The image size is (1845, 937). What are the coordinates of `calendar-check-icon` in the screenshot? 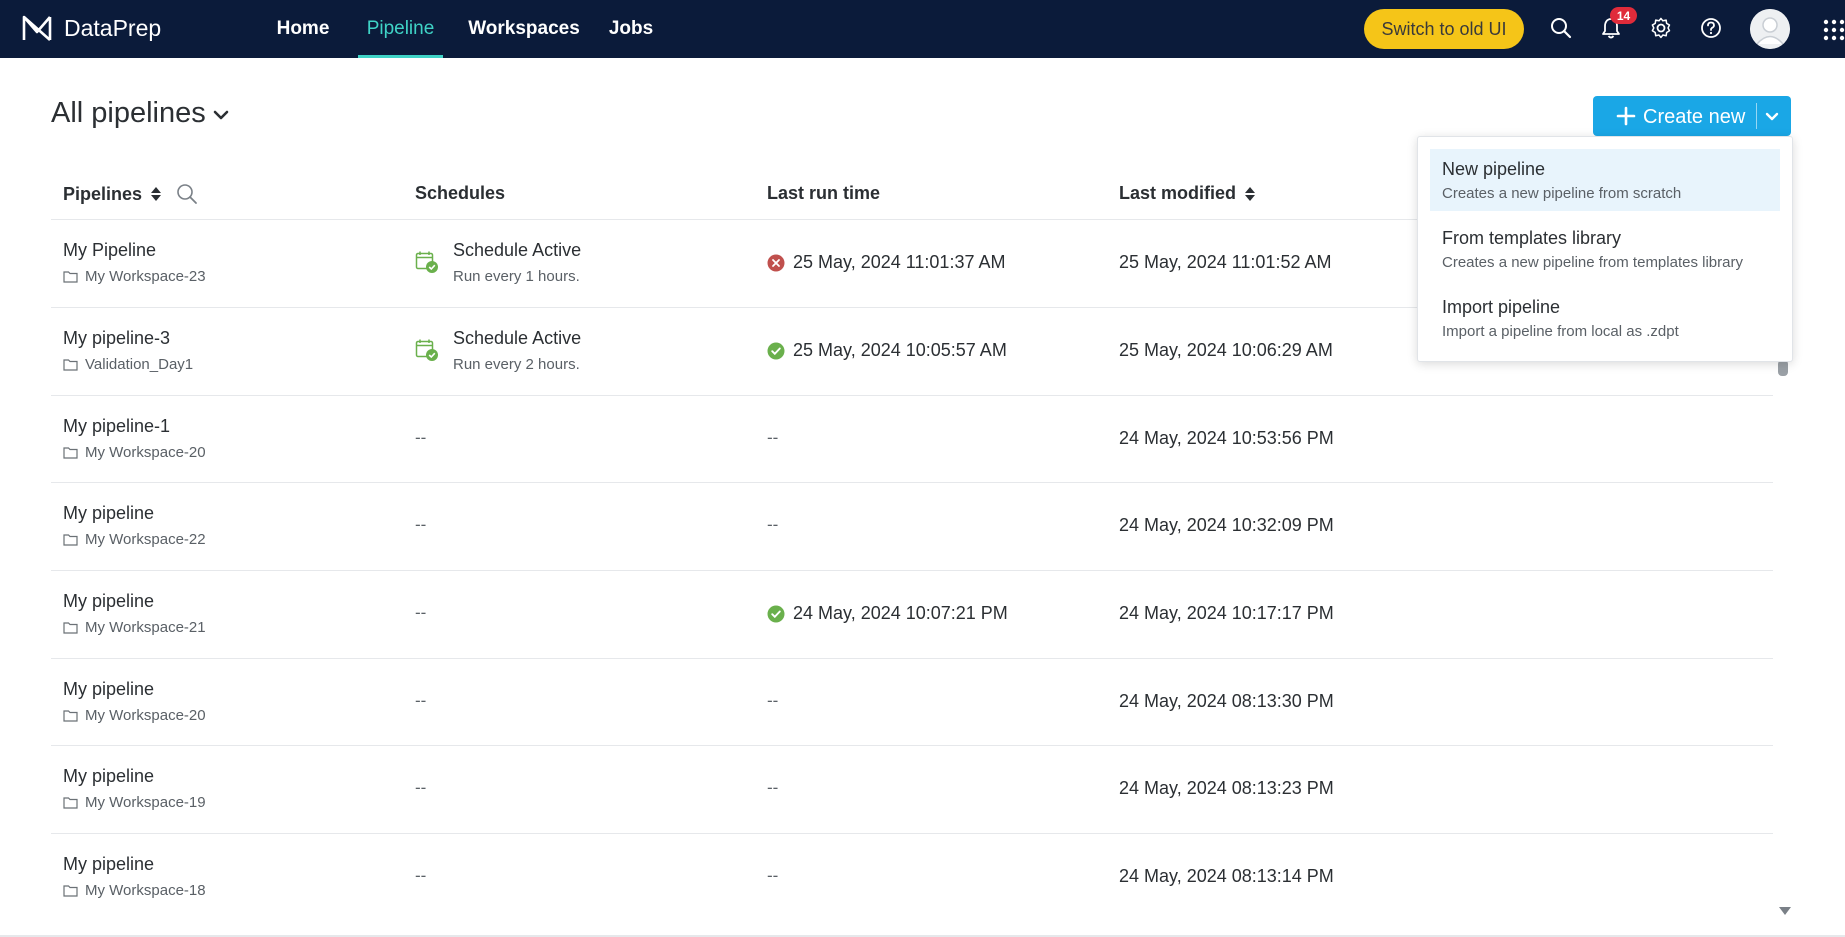 It's located at (426, 262).